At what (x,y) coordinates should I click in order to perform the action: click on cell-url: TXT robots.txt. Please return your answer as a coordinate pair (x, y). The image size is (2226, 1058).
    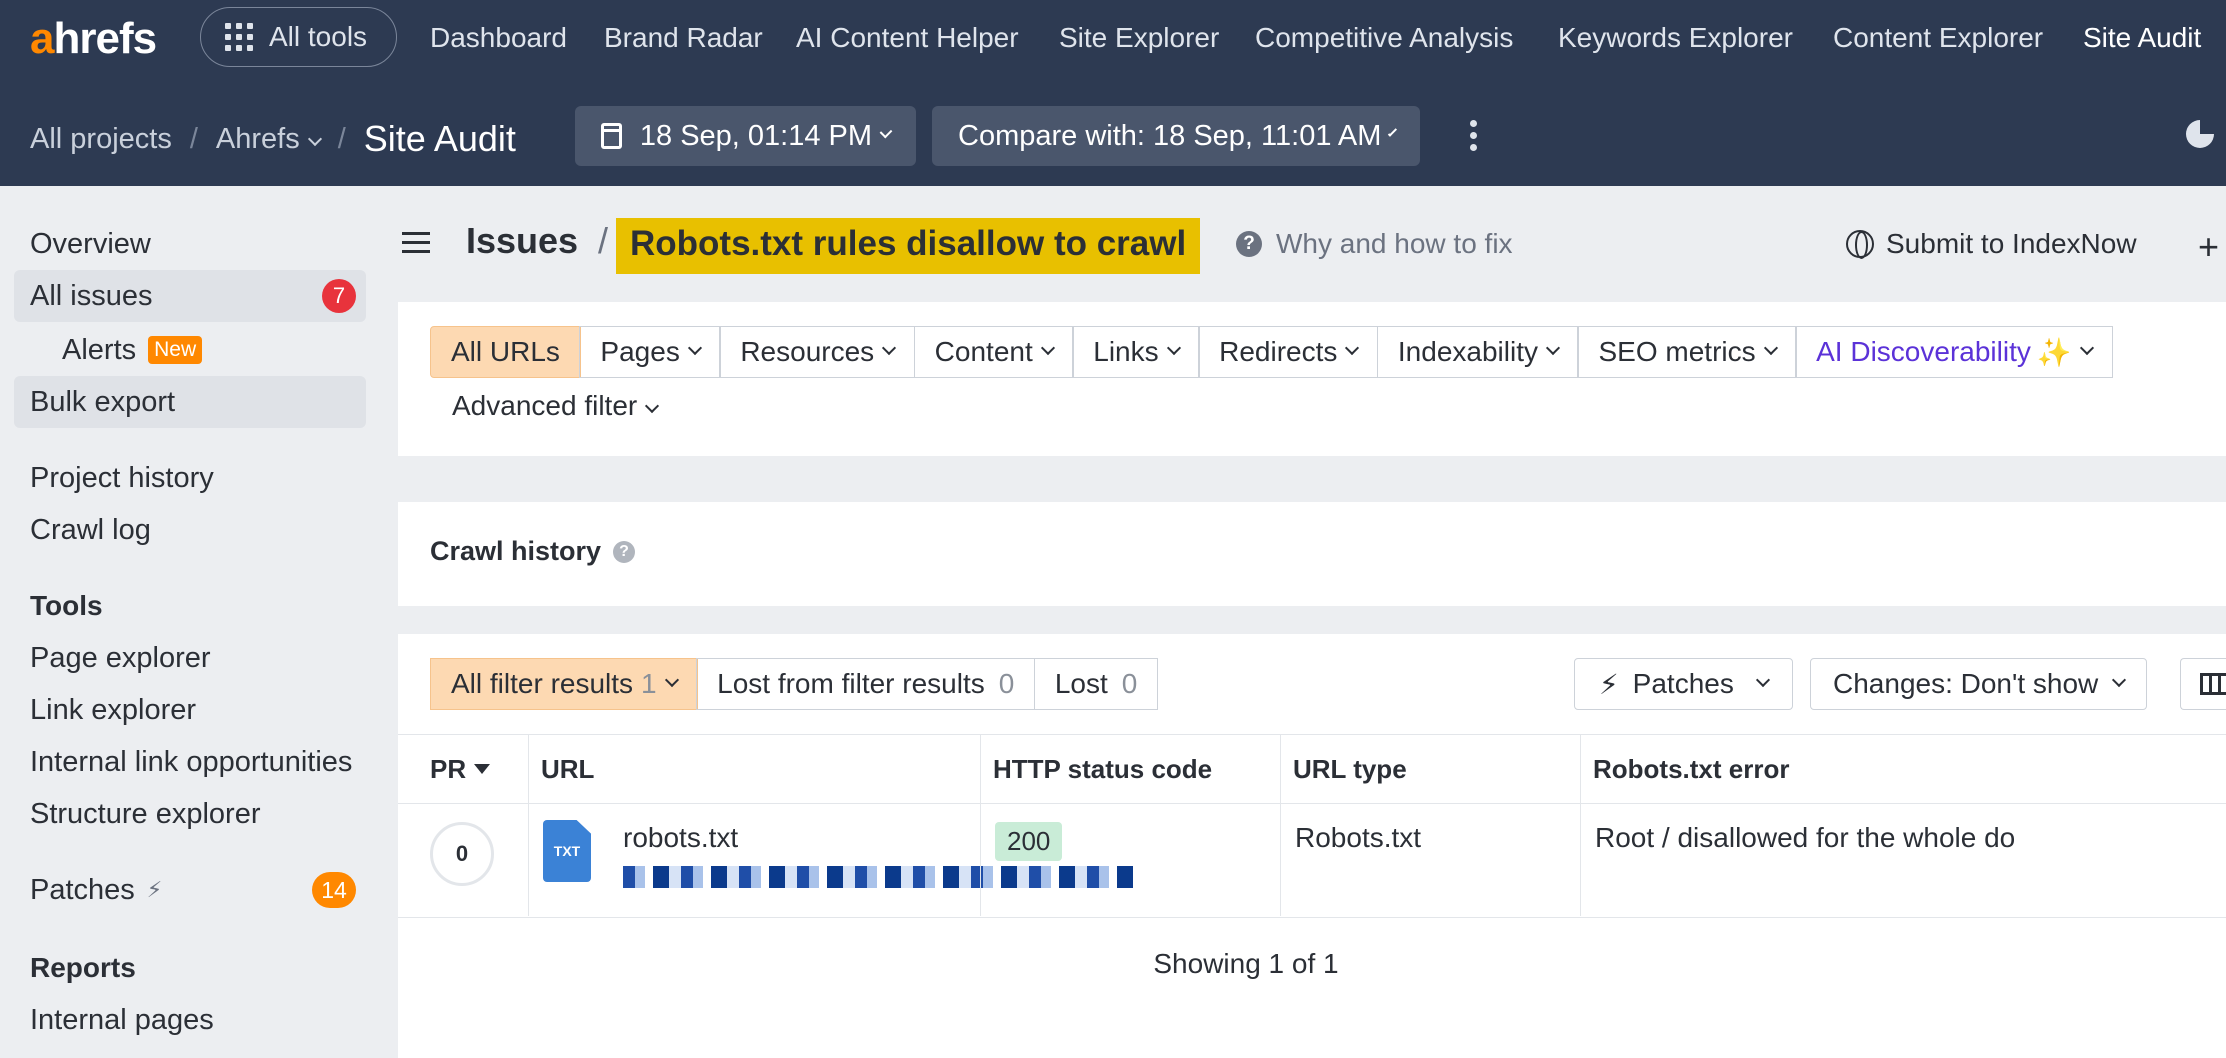
    Looking at the image, I should click on (830, 860).